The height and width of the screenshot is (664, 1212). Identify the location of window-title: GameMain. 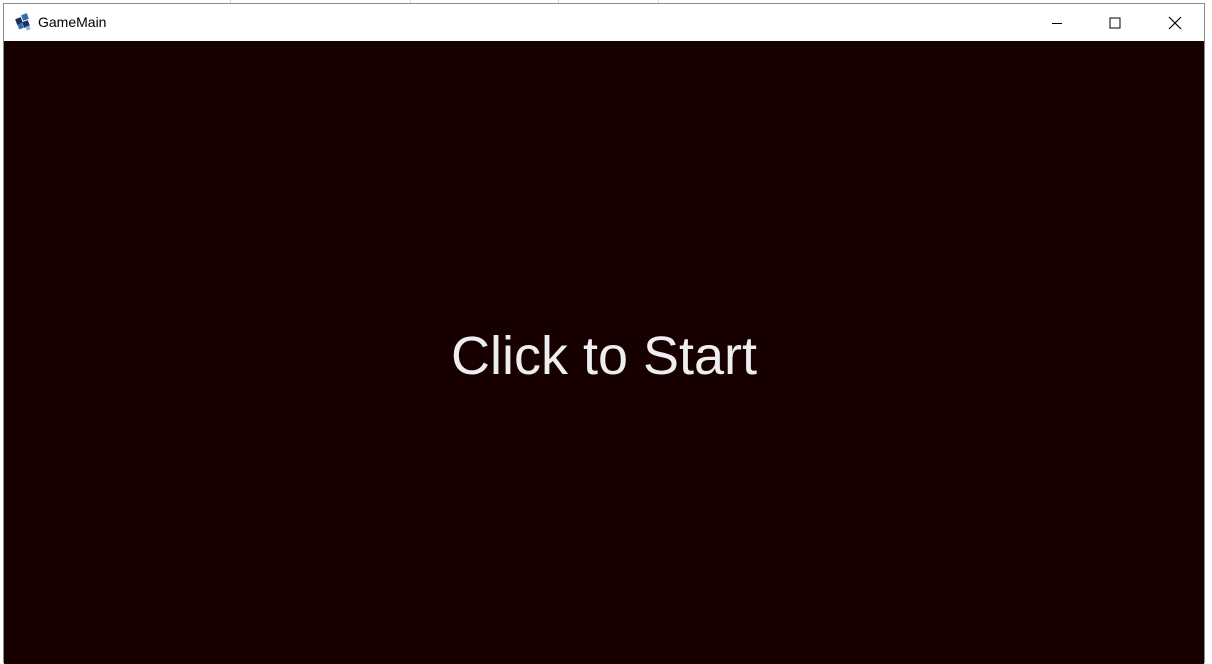
(72, 22).